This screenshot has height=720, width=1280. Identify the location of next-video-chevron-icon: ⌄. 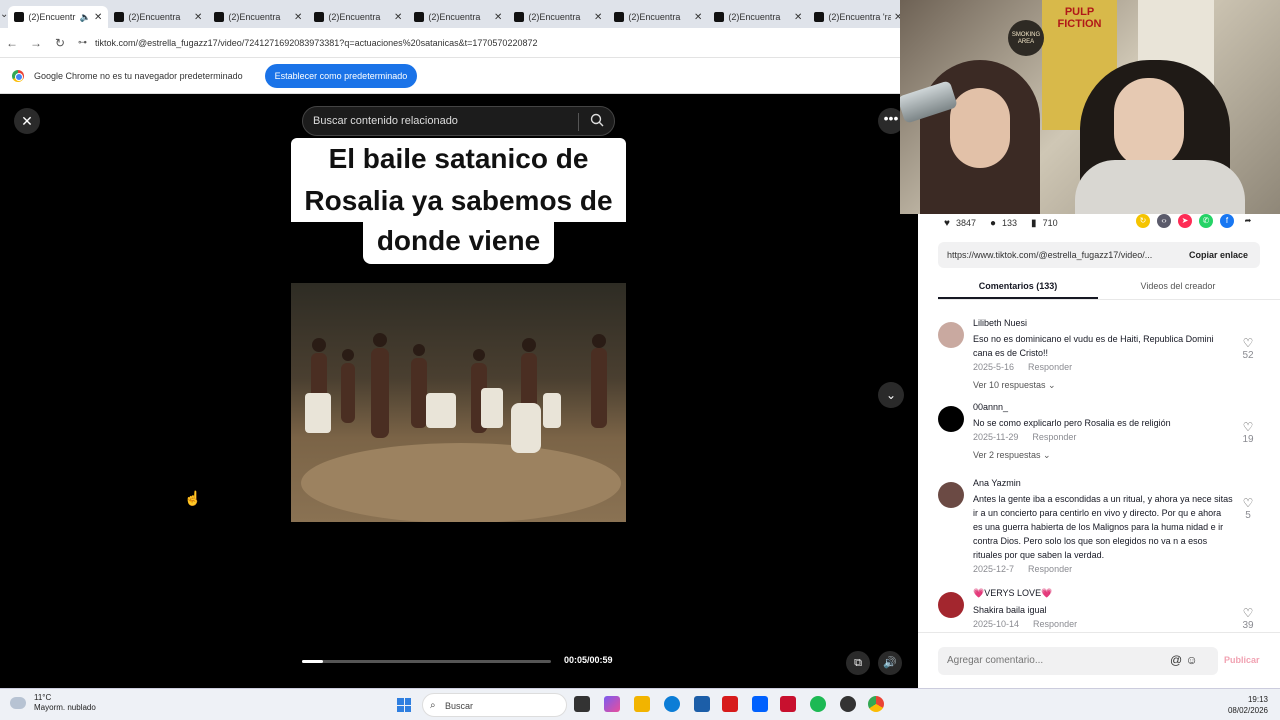
(891, 395).